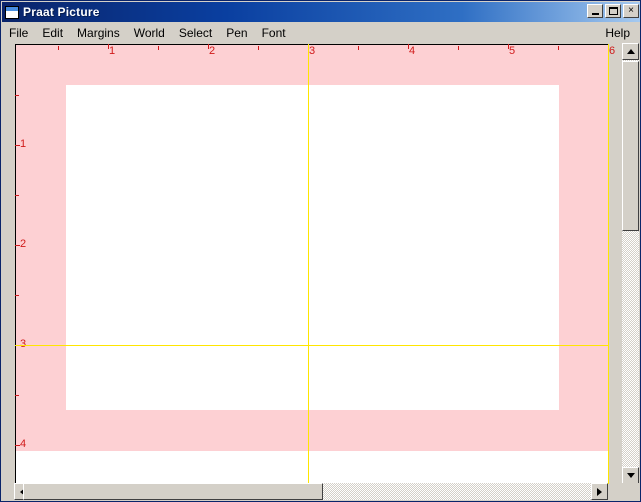 The width and height of the screenshot is (641, 502). Describe the element at coordinates (149, 33) in the screenshot. I see `menu-item-world: World` at that location.